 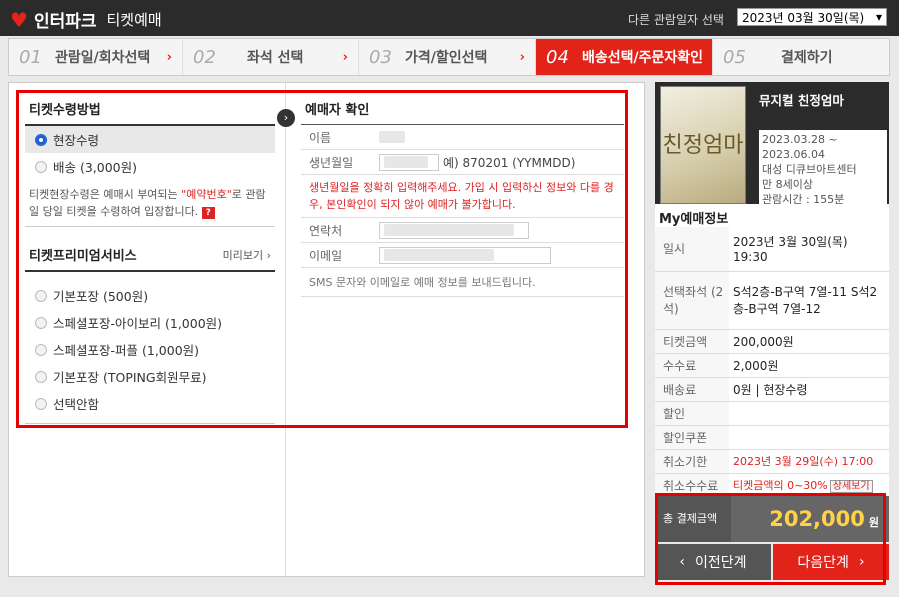 I want to click on table-row: 수수료 2,000원, so click(x=772, y=365).